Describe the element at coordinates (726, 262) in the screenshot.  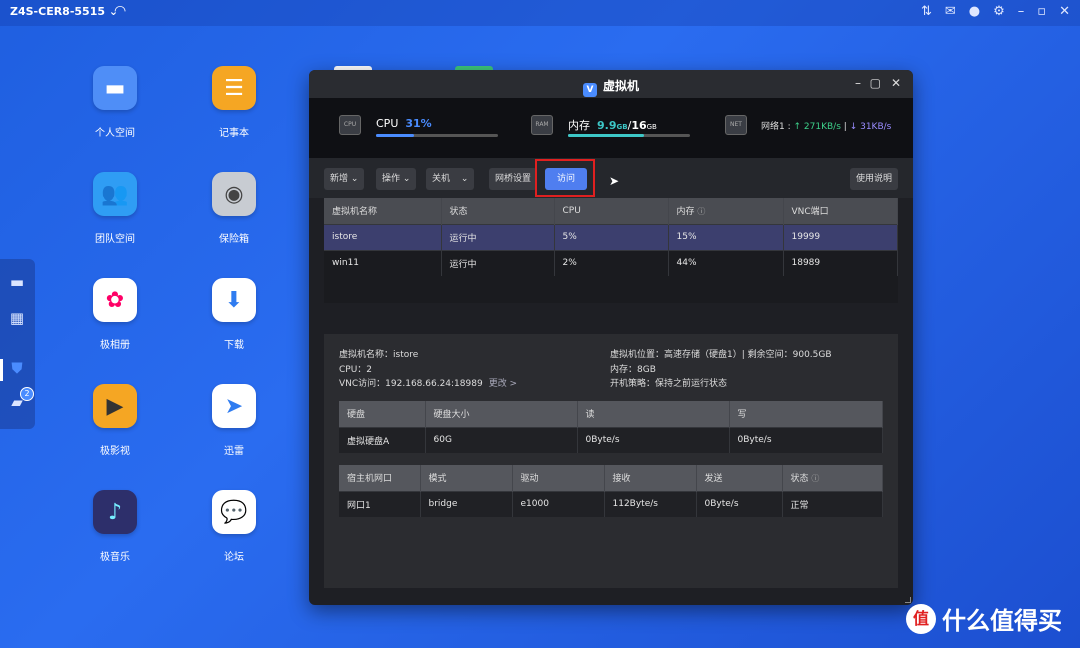
I see `vm-memory: 44%` at that location.